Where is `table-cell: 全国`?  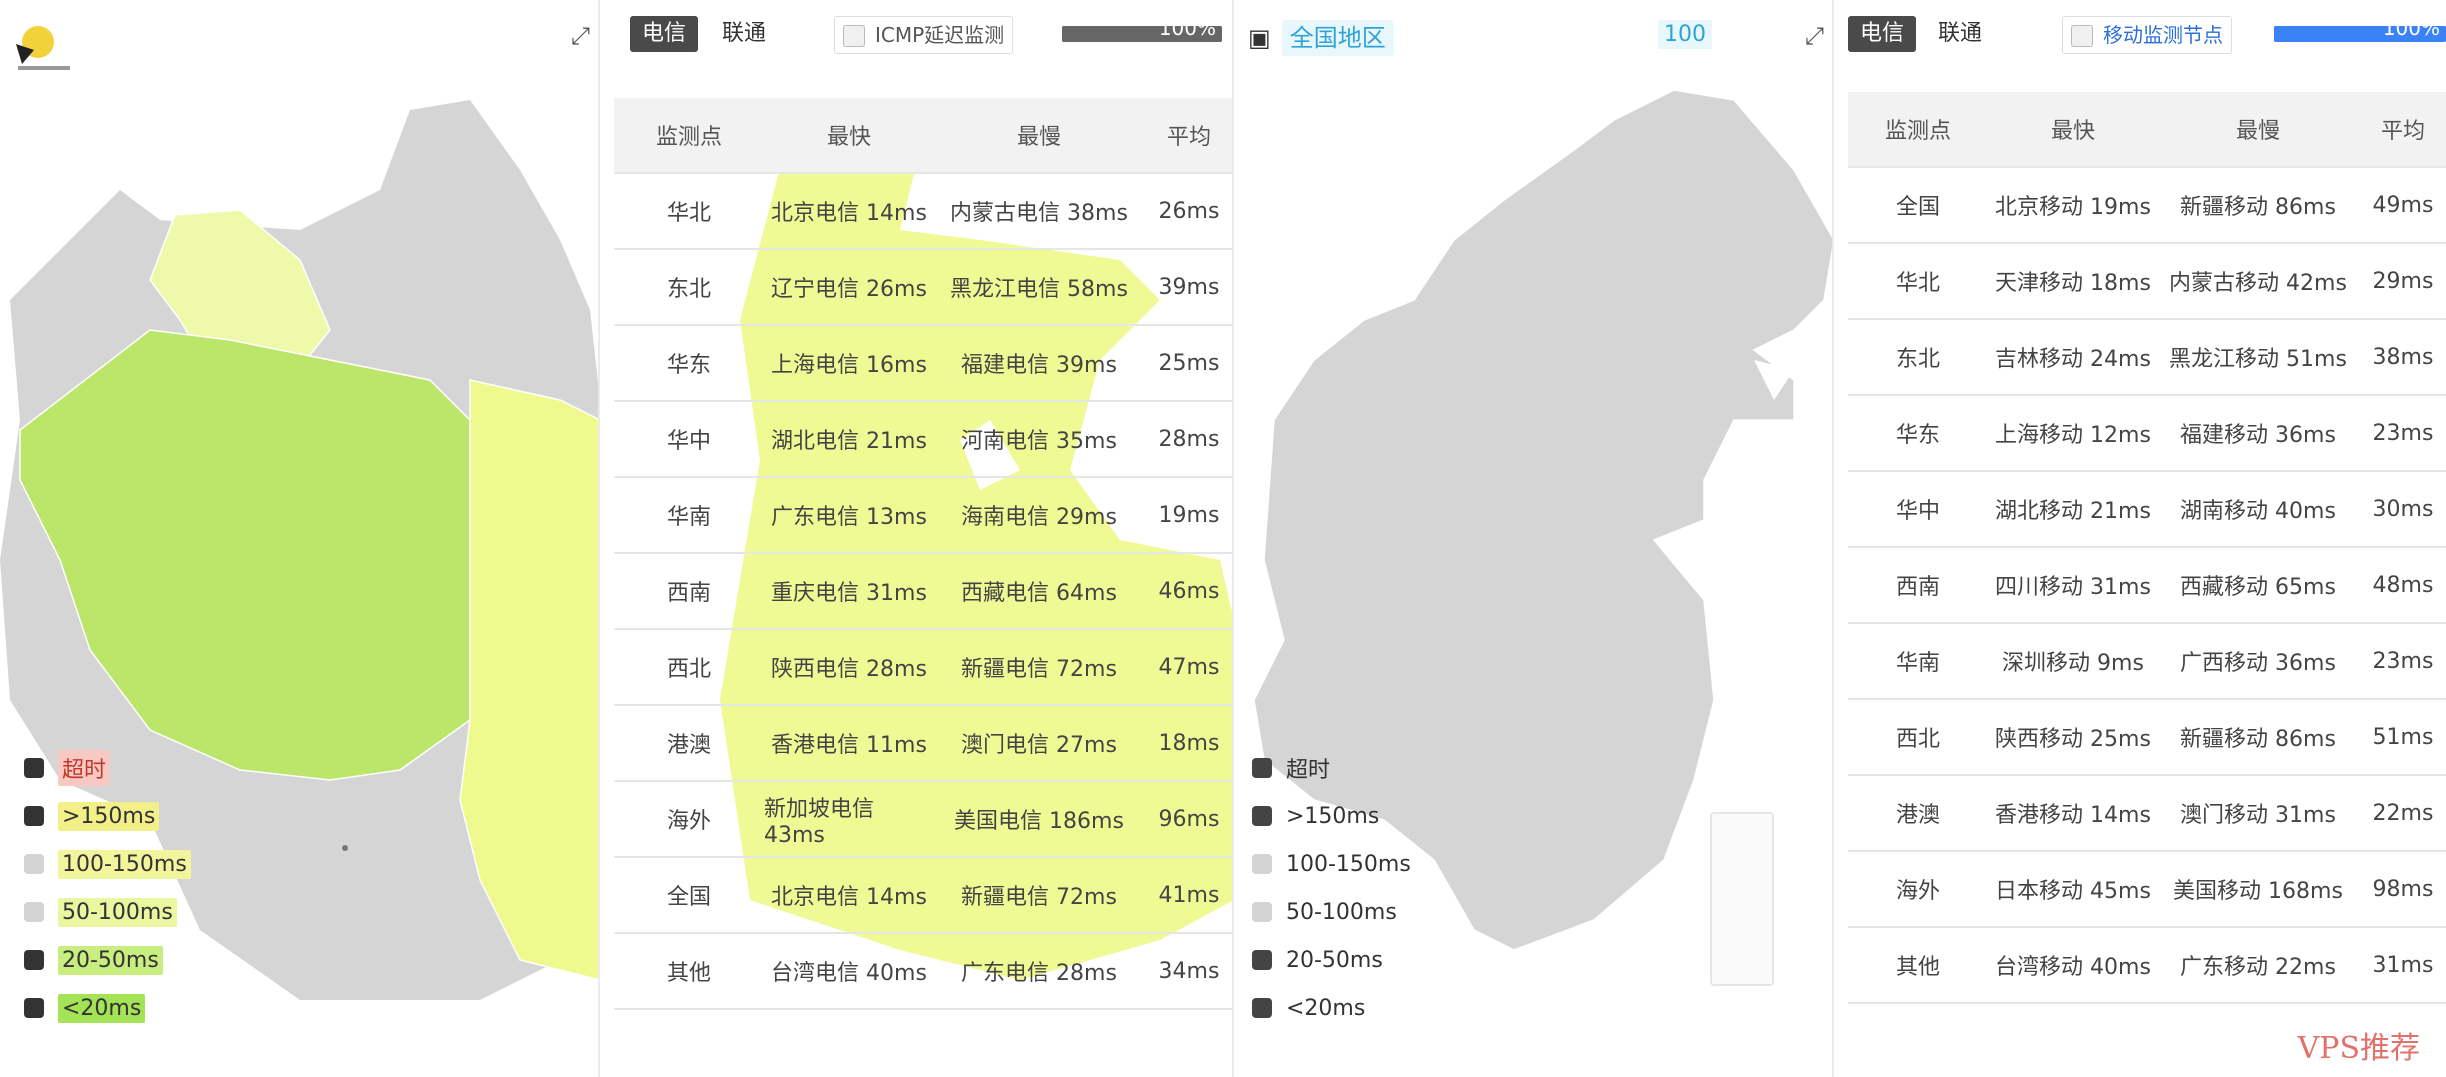
table-cell: 全国 is located at coordinates (688, 897).